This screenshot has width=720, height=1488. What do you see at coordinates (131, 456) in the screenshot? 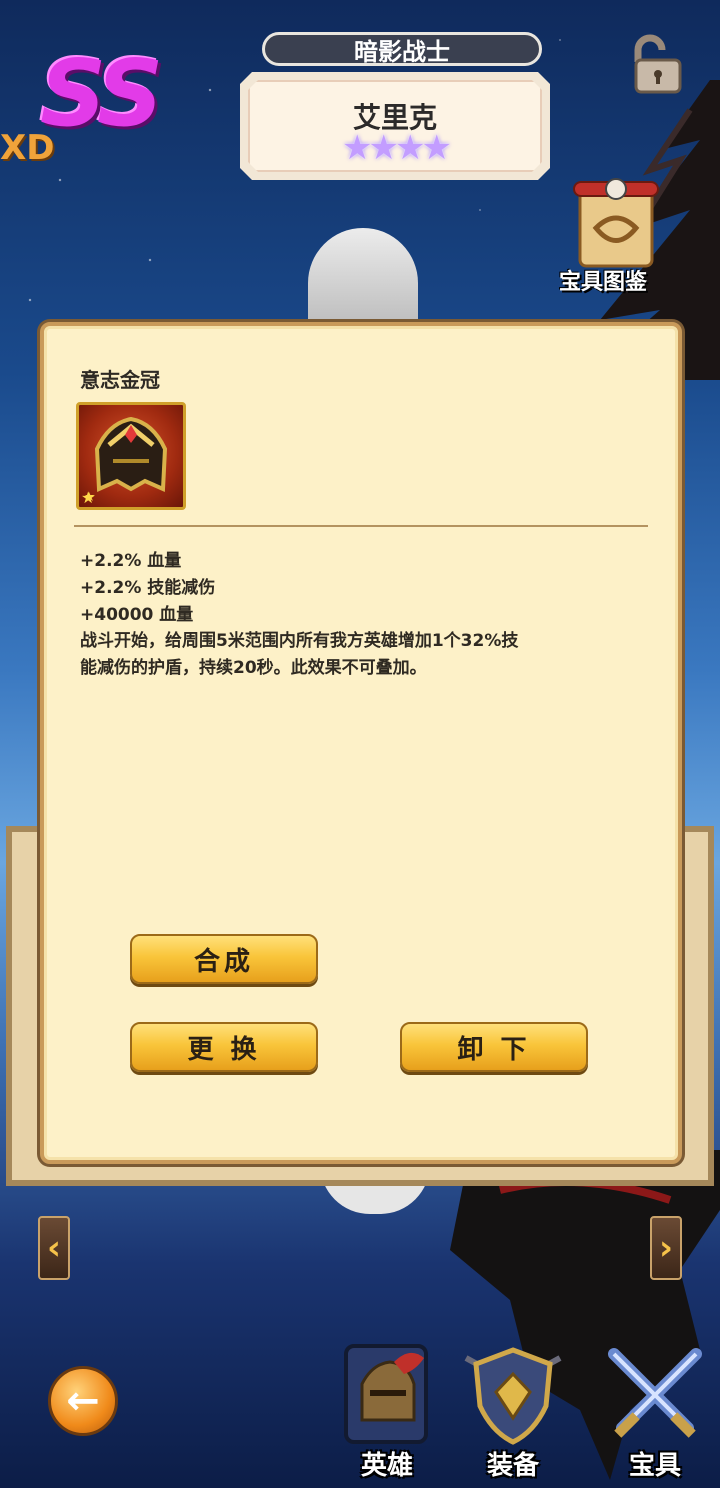
I see `item-icon: ★` at bounding box center [131, 456].